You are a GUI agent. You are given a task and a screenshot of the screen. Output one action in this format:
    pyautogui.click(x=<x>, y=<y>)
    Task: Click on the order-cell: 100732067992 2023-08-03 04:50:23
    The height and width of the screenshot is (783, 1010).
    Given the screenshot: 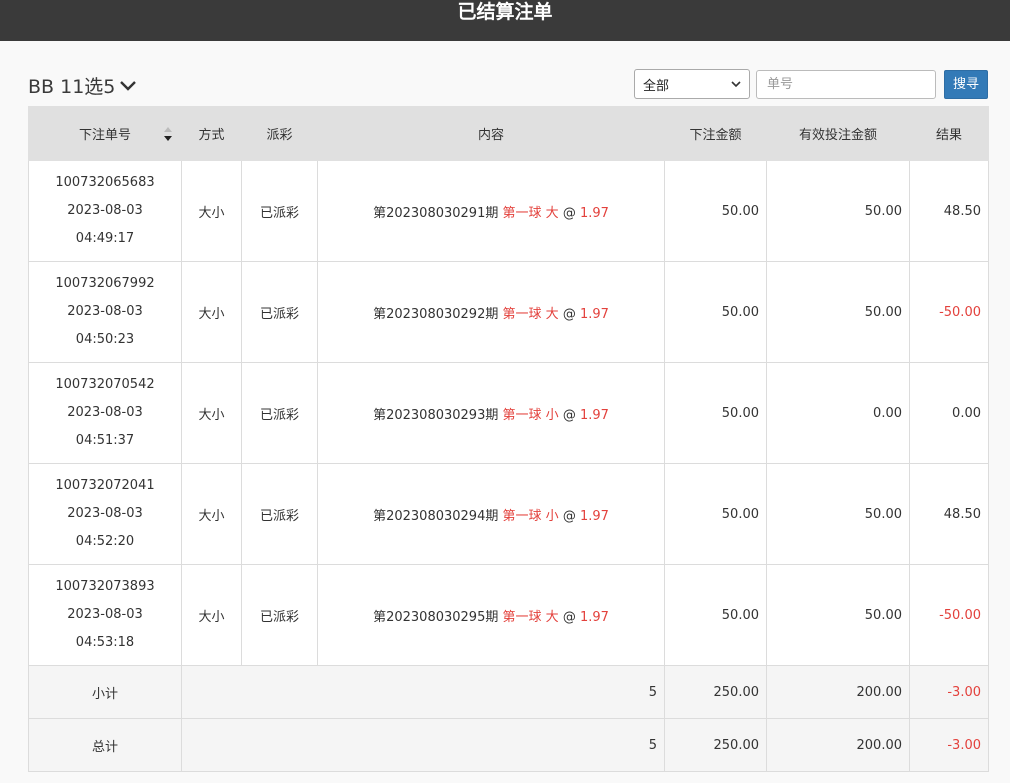 What is the action you would take?
    pyautogui.click(x=105, y=312)
    